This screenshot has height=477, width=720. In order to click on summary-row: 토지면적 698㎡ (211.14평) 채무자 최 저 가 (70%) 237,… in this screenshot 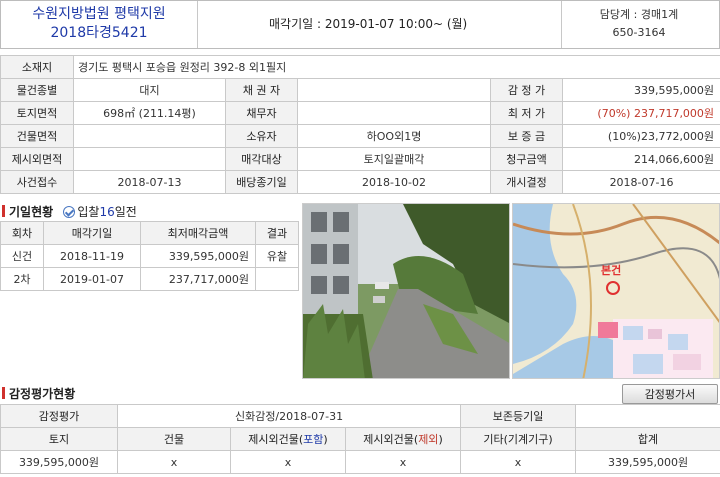, I will do `click(360, 113)`.